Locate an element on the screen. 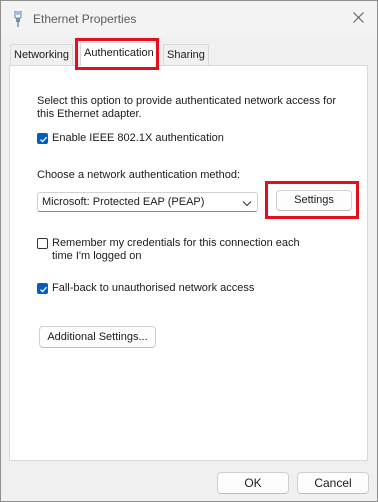 The image size is (378, 502). settings-button: Settings is located at coordinates (314, 200).